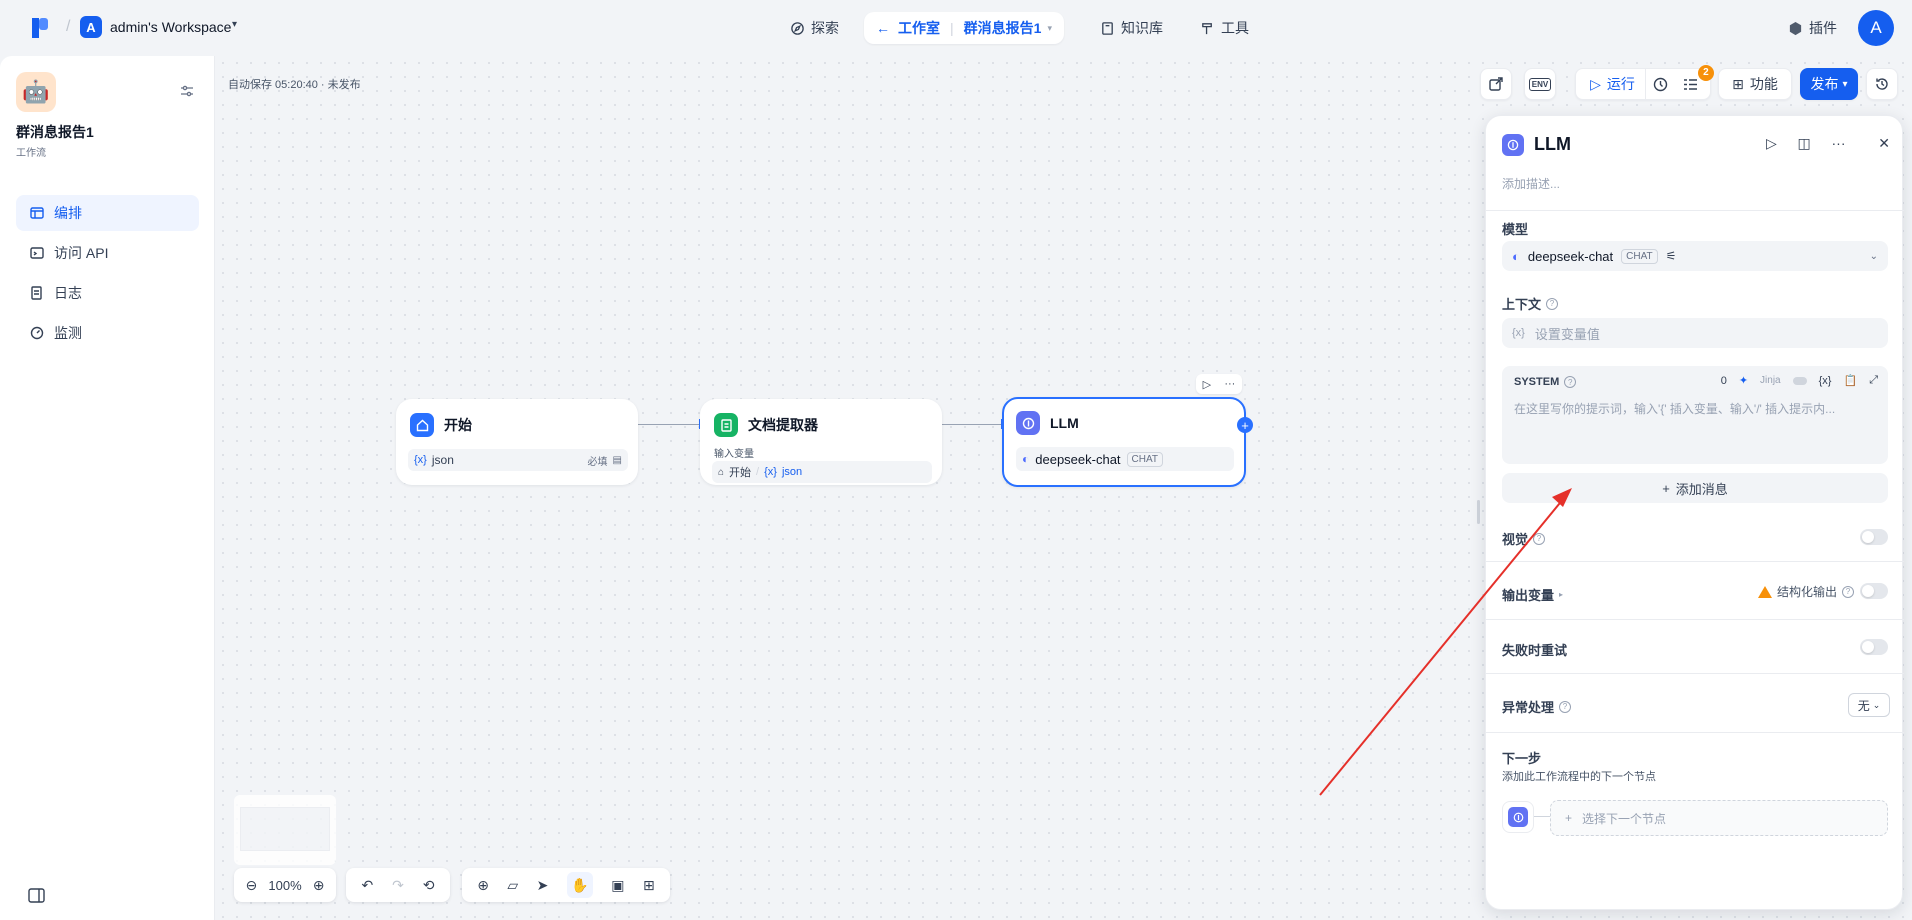 Image resolution: width=1912 pixels, height=920 pixels. Describe the element at coordinates (1224, 28) in the screenshot. I see `nav-tools: 工具` at that location.